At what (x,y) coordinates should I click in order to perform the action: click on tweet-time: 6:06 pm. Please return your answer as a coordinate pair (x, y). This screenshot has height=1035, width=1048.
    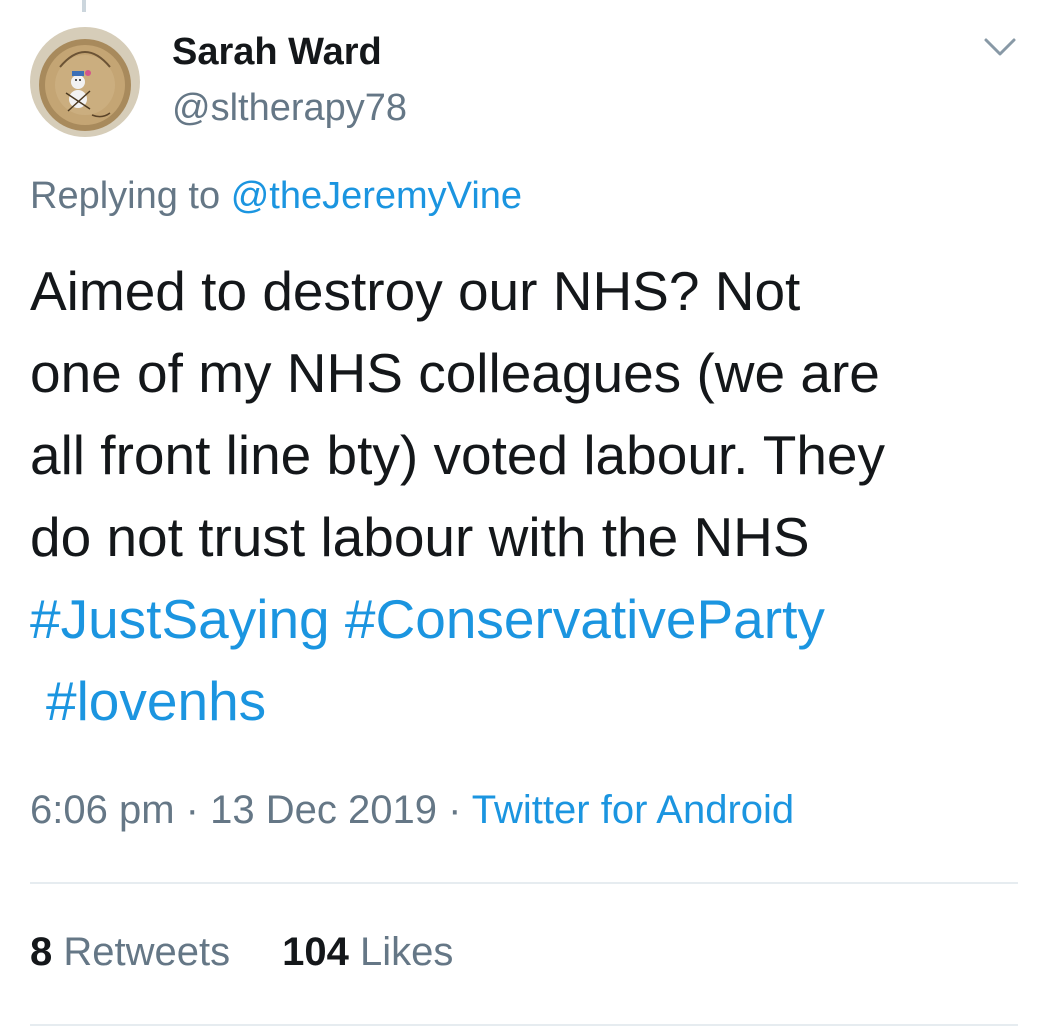
    Looking at the image, I should click on (102, 810).